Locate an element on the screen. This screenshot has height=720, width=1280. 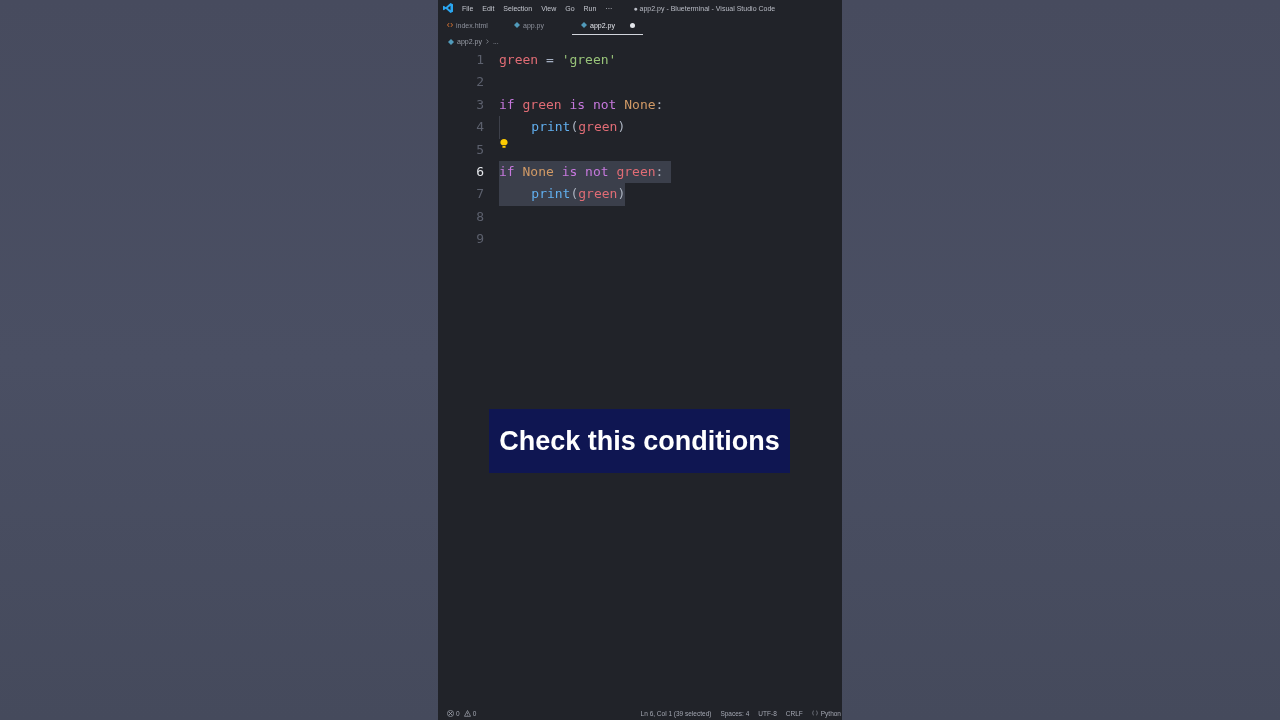
code-brackets-icon is located at coordinates (450, 25).